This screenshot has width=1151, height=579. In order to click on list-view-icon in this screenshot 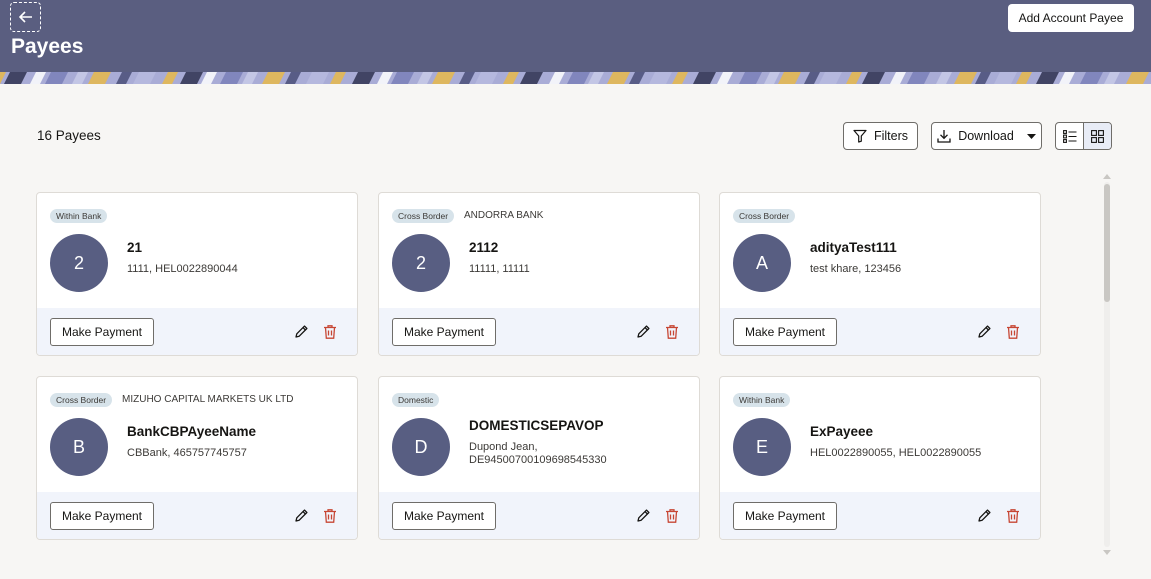, I will do `click(1069, 136)`.